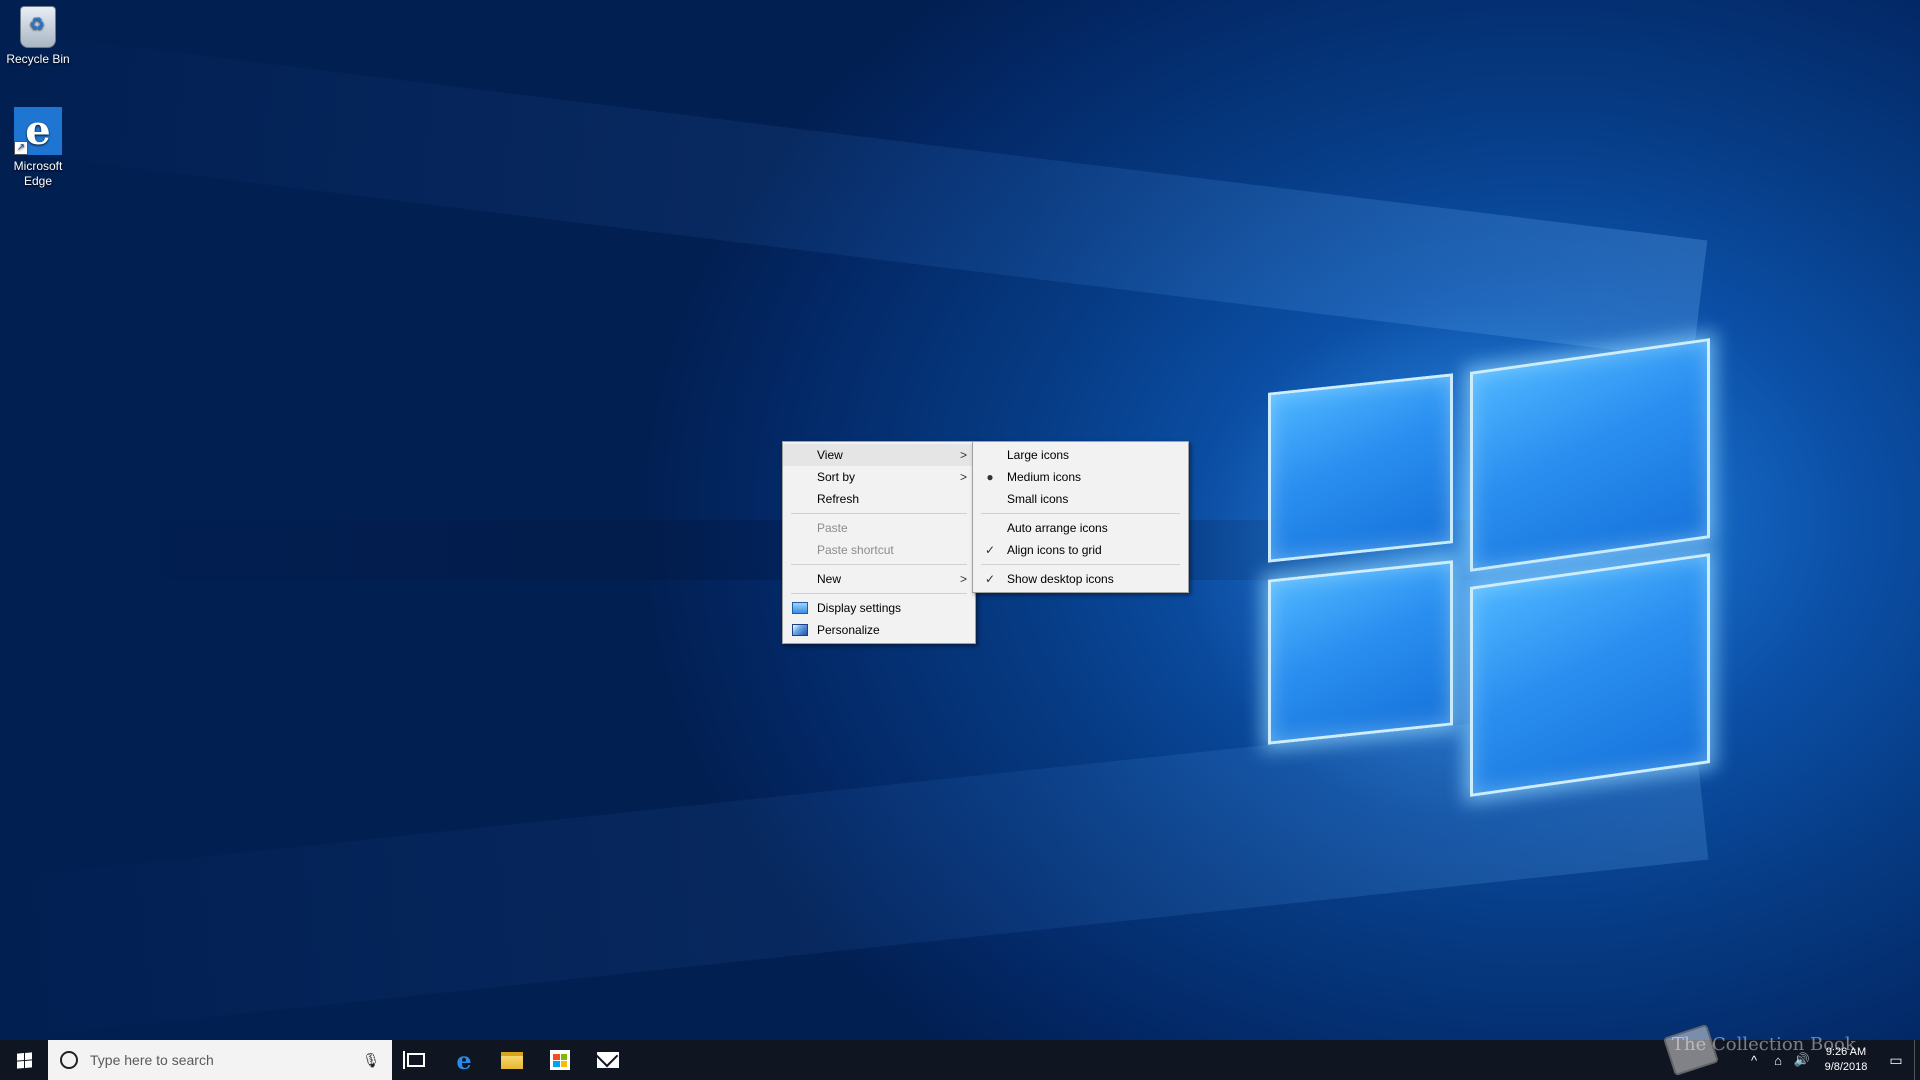 Image resolution: width=1920 pixels, height=1080 pixels. What do you see at coordinates (855, 550) in the screenshot?
I see `menu-item-label: Paste shortcut` at bounding box center [855, 550].